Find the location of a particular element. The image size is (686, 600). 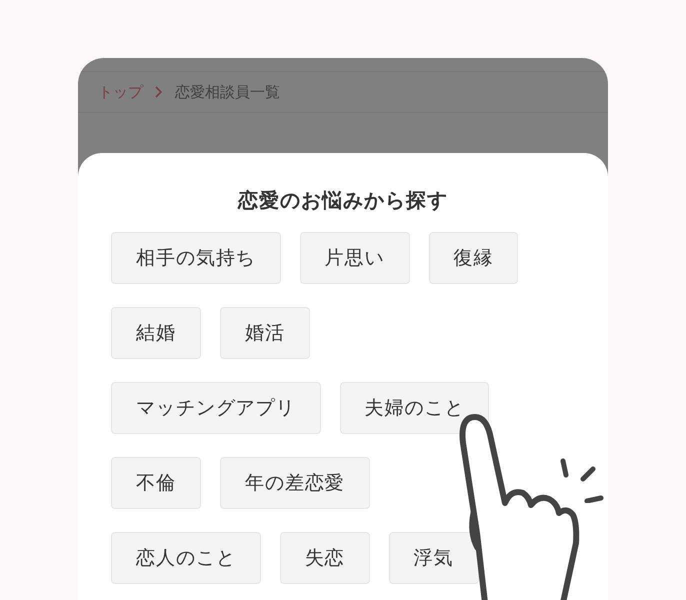

sheet-title: 恋愛のお悩みから探す is located at coordinates (342, 200).